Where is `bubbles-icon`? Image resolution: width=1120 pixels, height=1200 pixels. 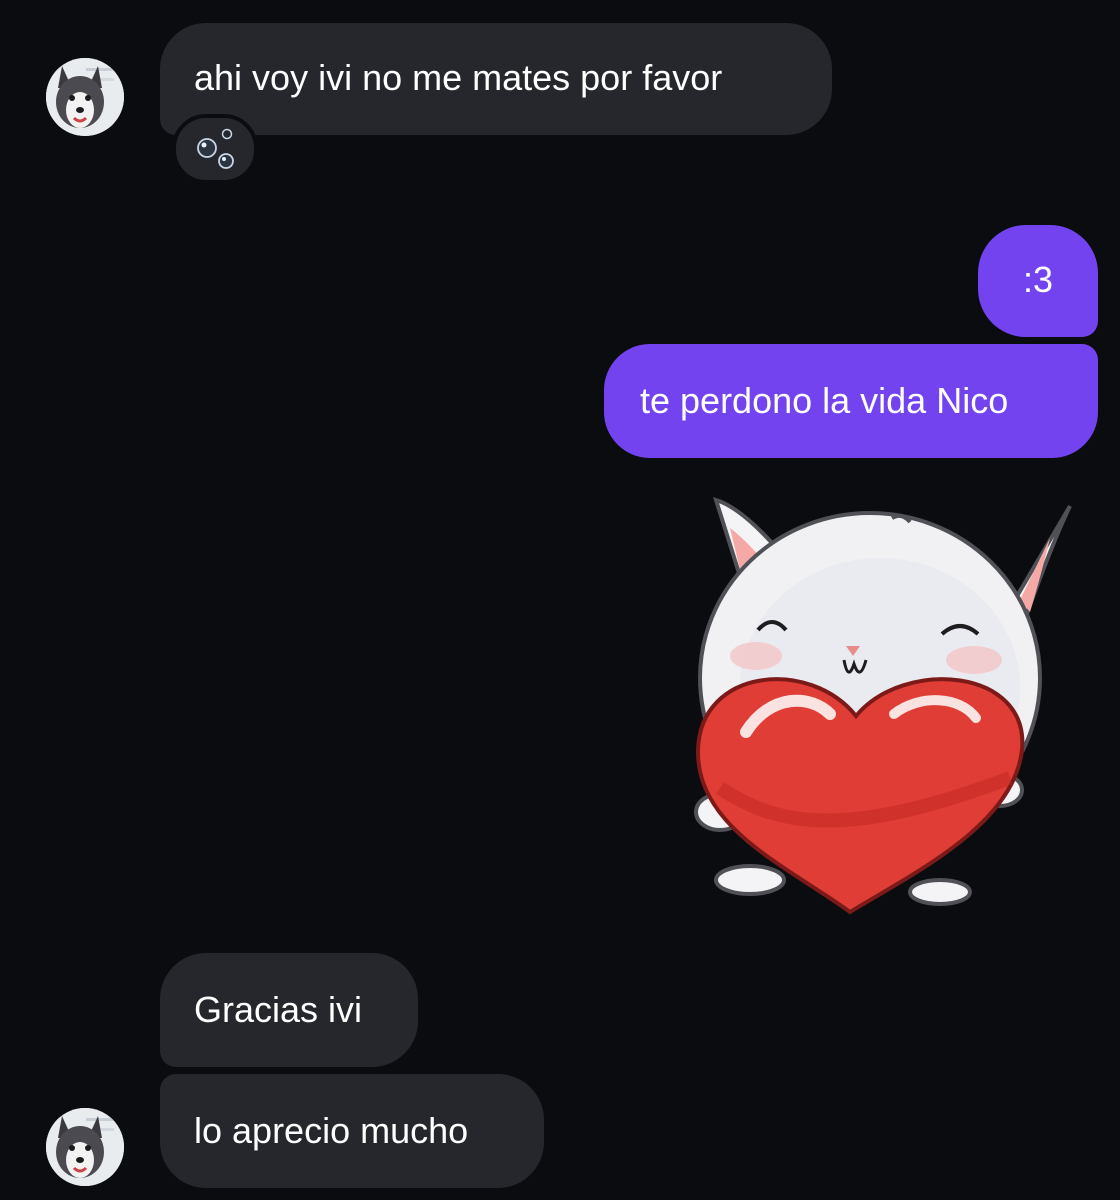
bubbles-icon is located at coordinates (215, 148).